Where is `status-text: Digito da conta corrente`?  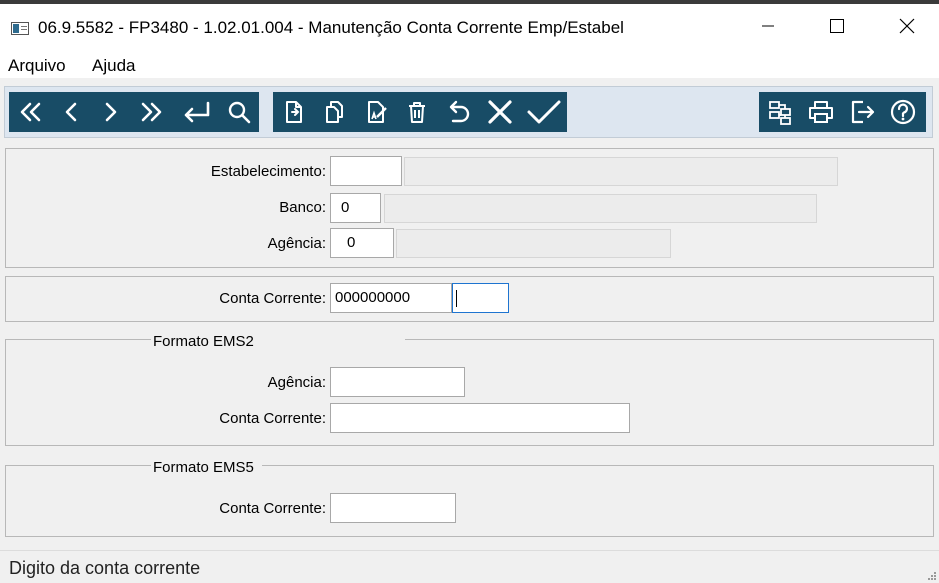
status-text: Digito da conta corrente is located at coordinates (105, 568).